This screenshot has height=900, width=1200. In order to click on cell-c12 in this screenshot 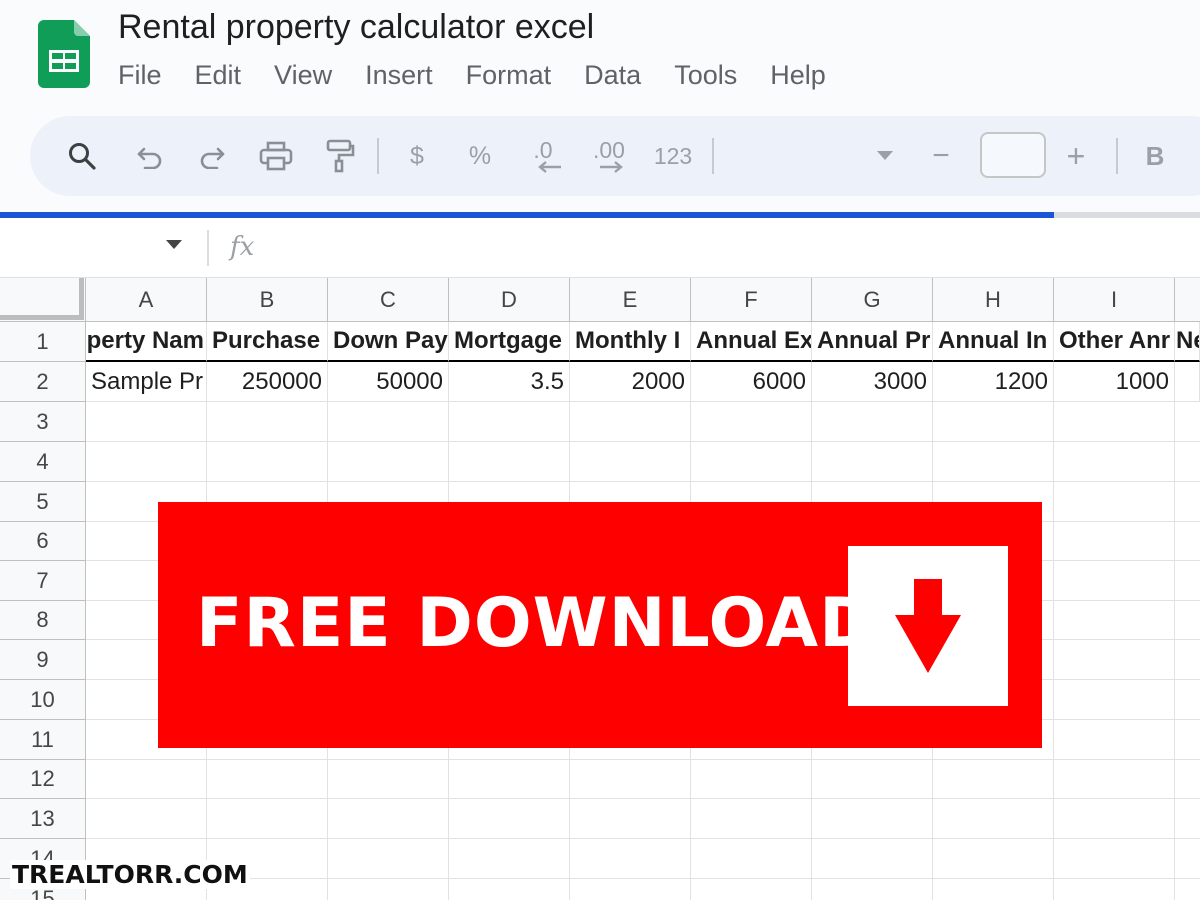, I will do `click(388, 779)`.